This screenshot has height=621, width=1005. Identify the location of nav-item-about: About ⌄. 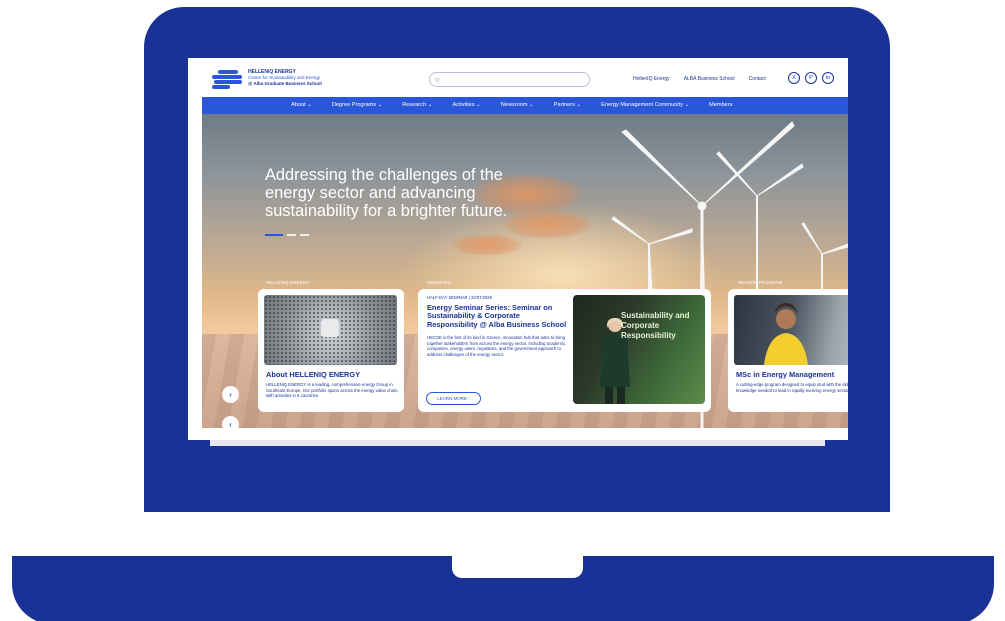
(301, 105).